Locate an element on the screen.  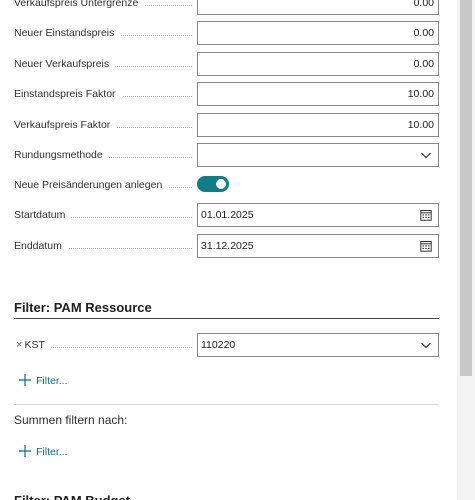
filter-field-label: KST is located at coordinates (34, 345).